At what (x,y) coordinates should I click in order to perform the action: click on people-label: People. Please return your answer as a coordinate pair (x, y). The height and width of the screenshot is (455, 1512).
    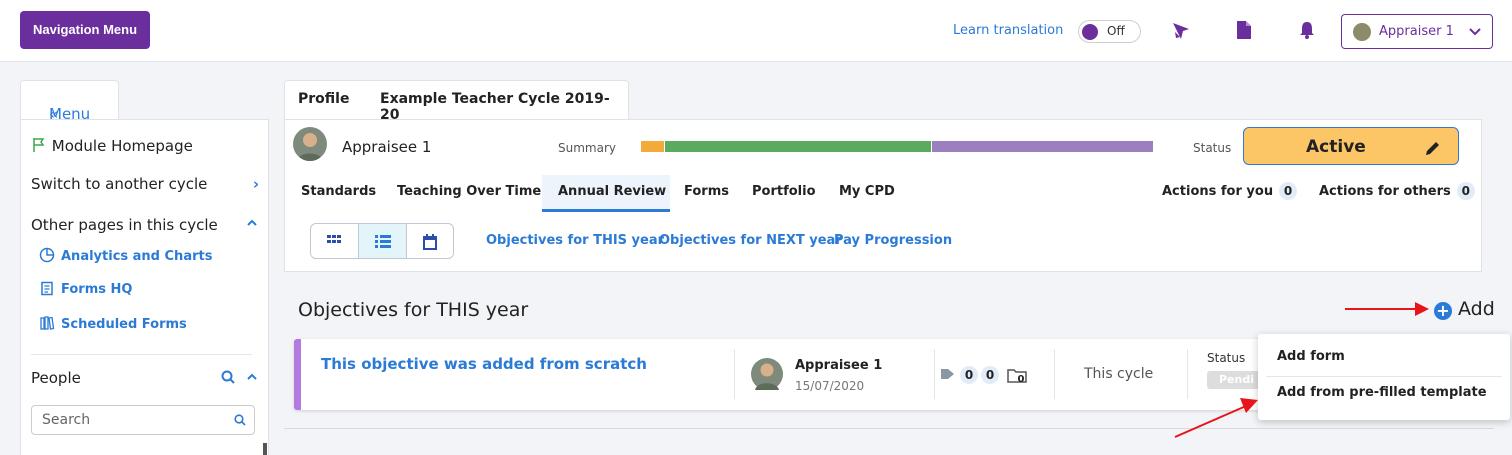
    Looking at the image, I should click on (56, 378).